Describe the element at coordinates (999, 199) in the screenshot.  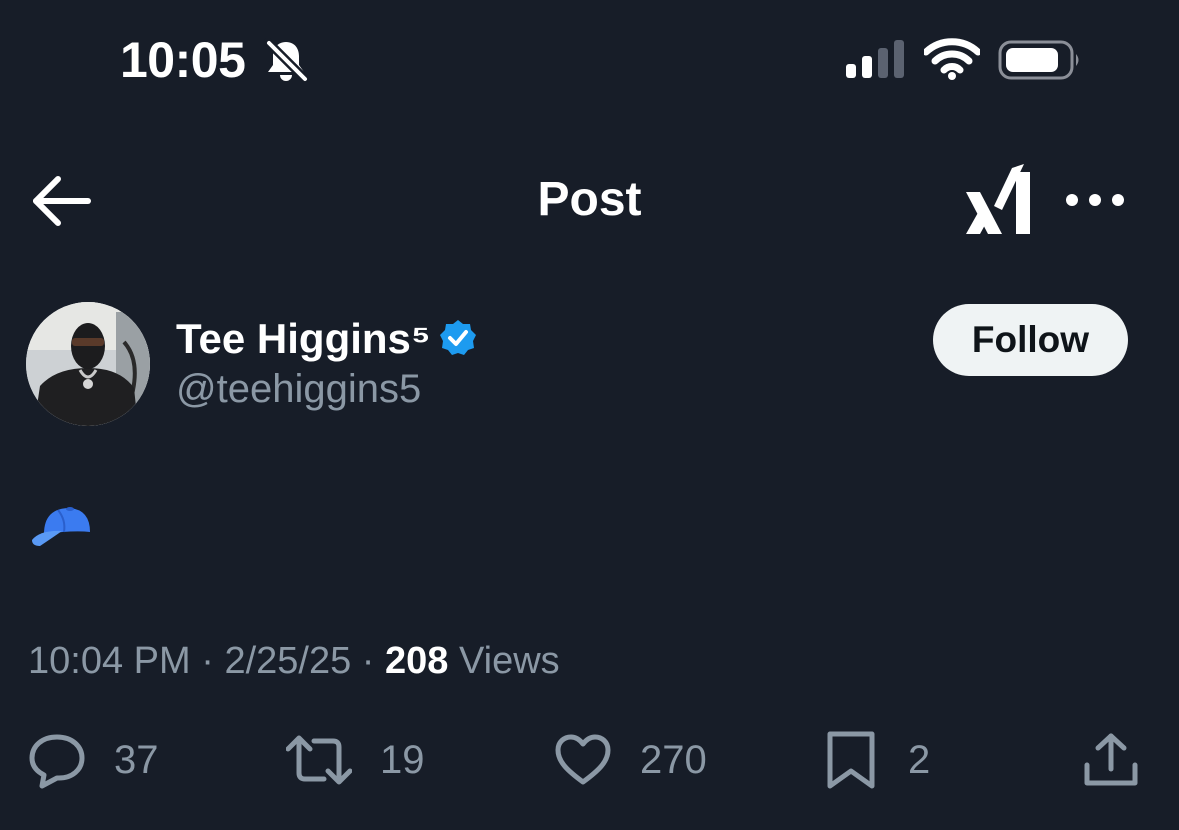
I see `grok-icon` at that location.